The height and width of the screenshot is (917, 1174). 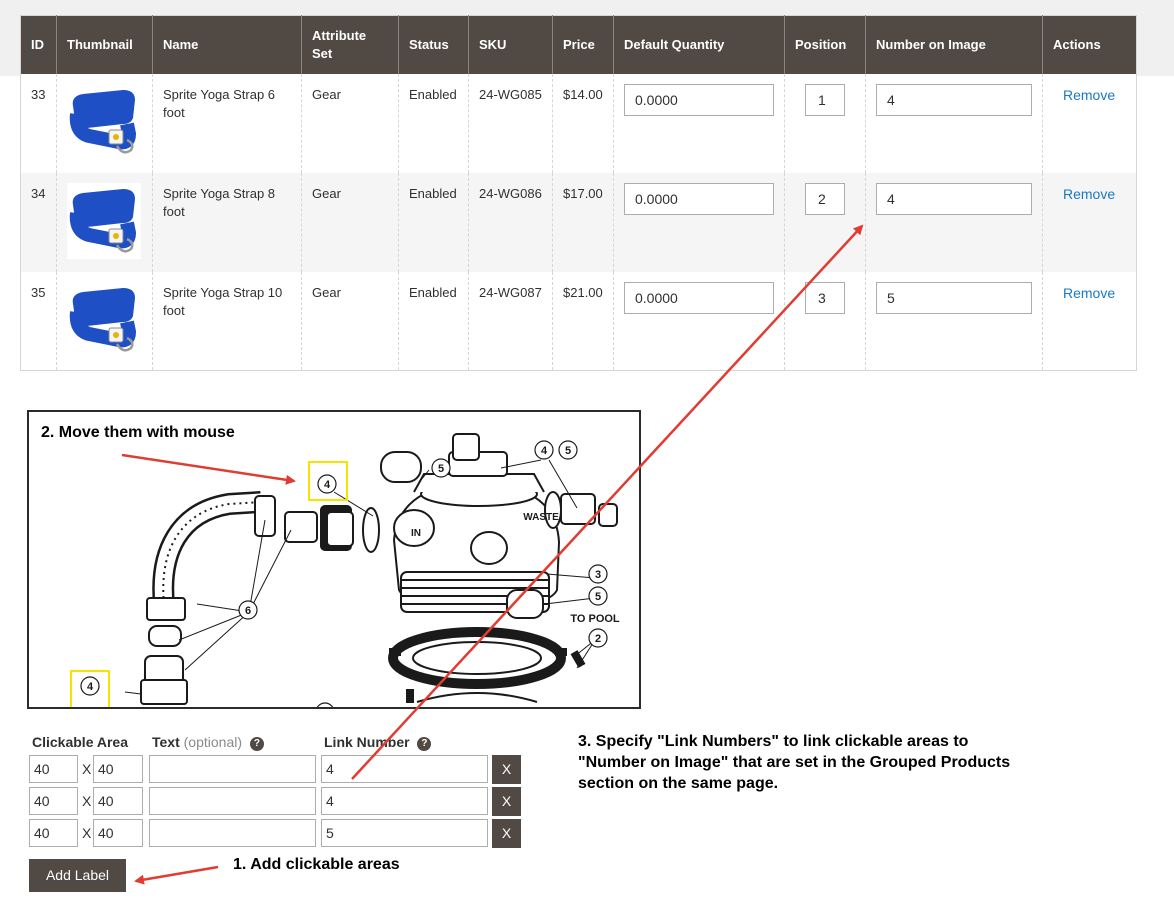 What do you see at coordinates (227, 222) in the screenshot?
I see `row-name: Sprite Yoga Strap 8 foot` at bounding box center [227, 222].